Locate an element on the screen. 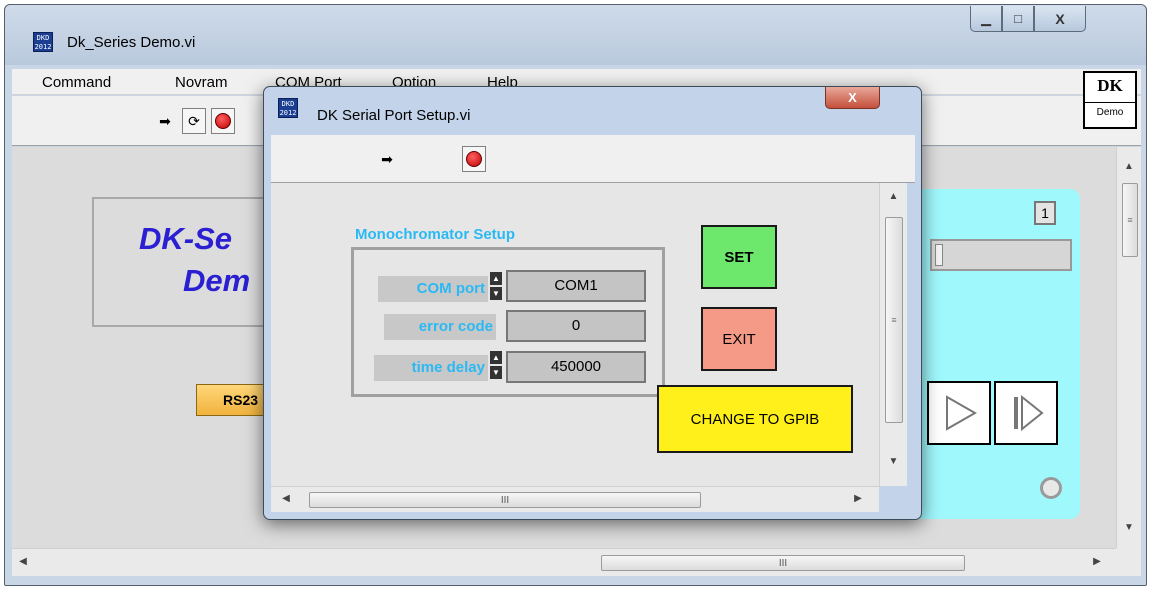 This screenshot has height=590, width=1151. maximize-icon: □ is located at coordinates (1018, 18).